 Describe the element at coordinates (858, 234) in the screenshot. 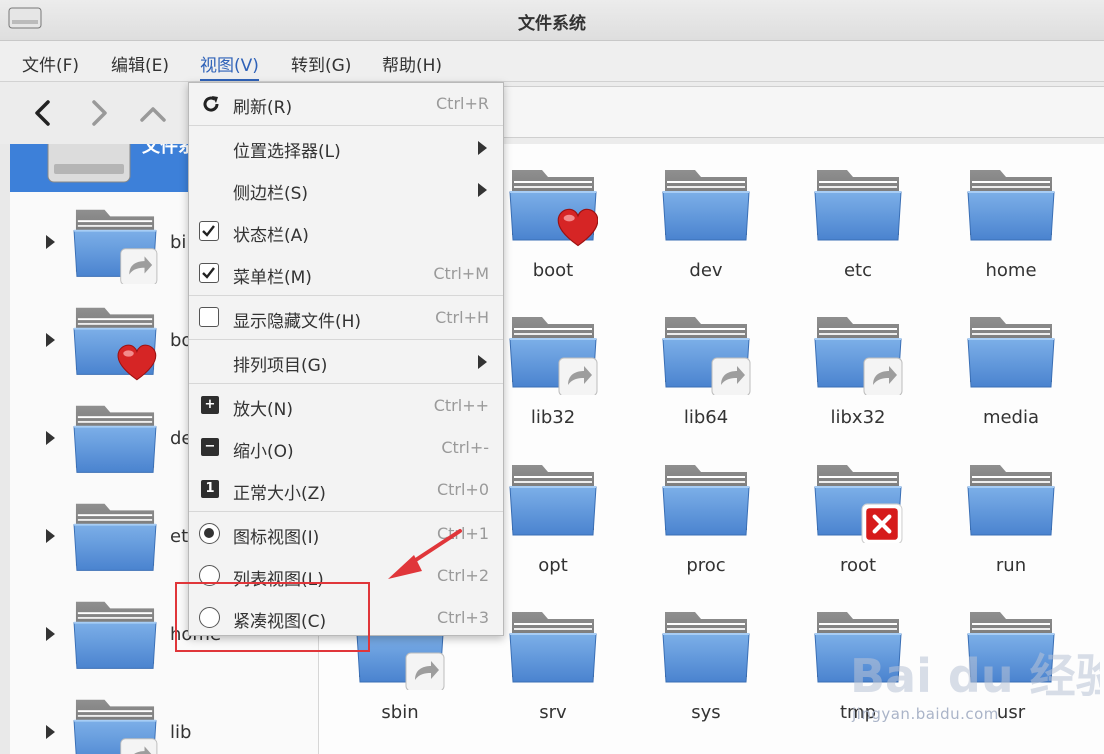

I see `folder-item: etc` at that location.